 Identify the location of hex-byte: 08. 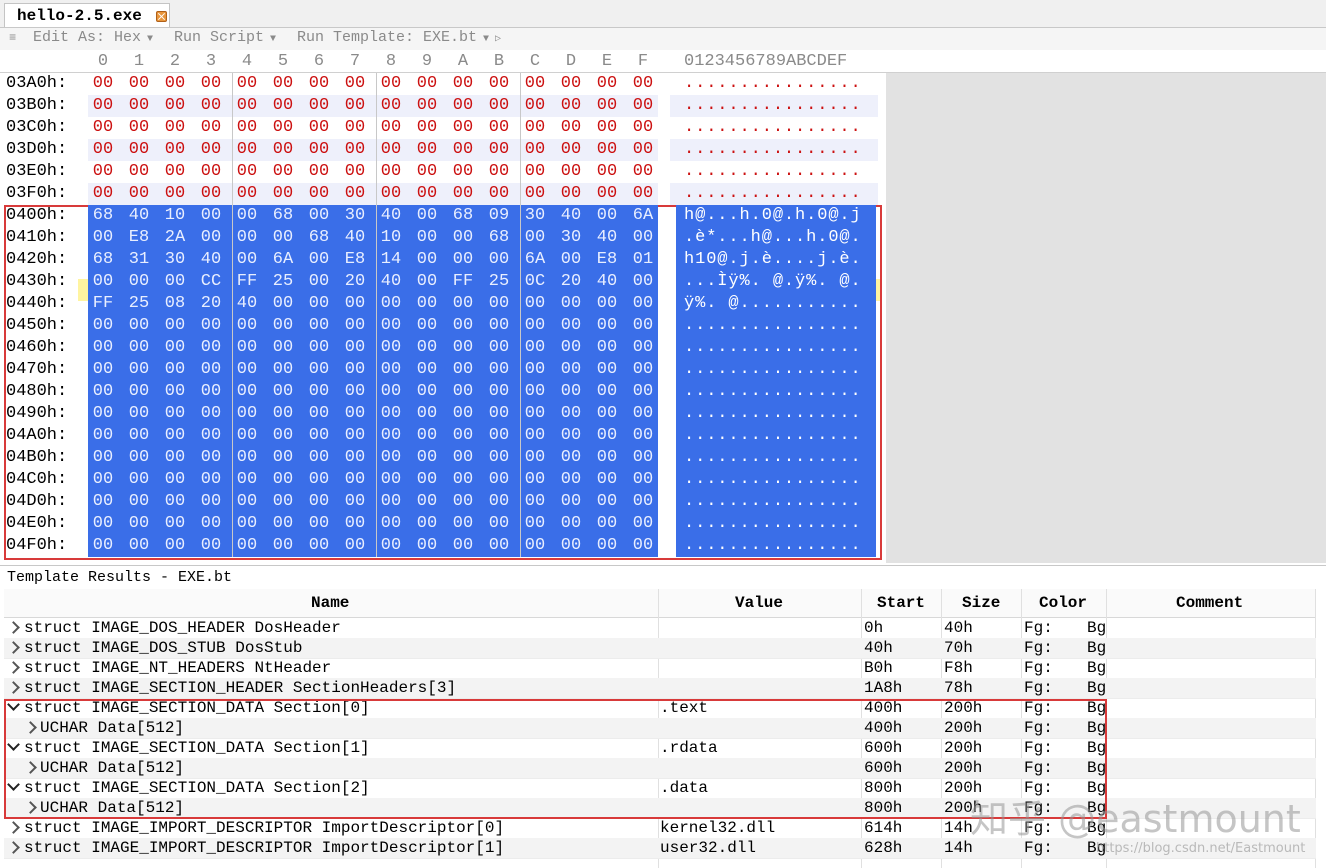
(175, 303).